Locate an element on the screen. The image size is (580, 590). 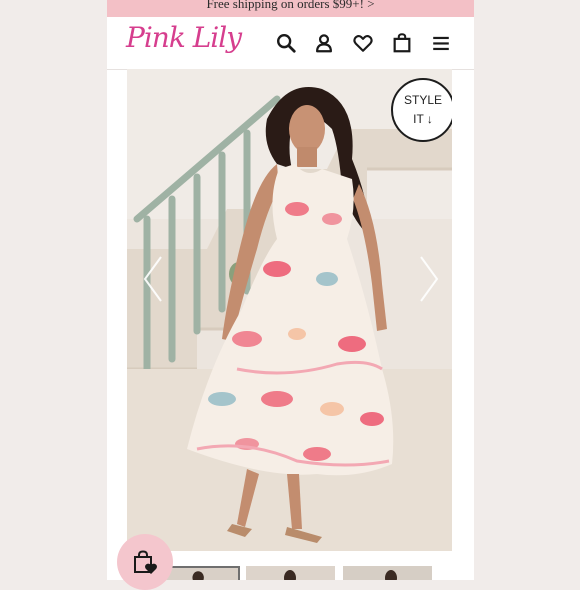
shopping-bag-heart-button is located at coordinates (145, 562).